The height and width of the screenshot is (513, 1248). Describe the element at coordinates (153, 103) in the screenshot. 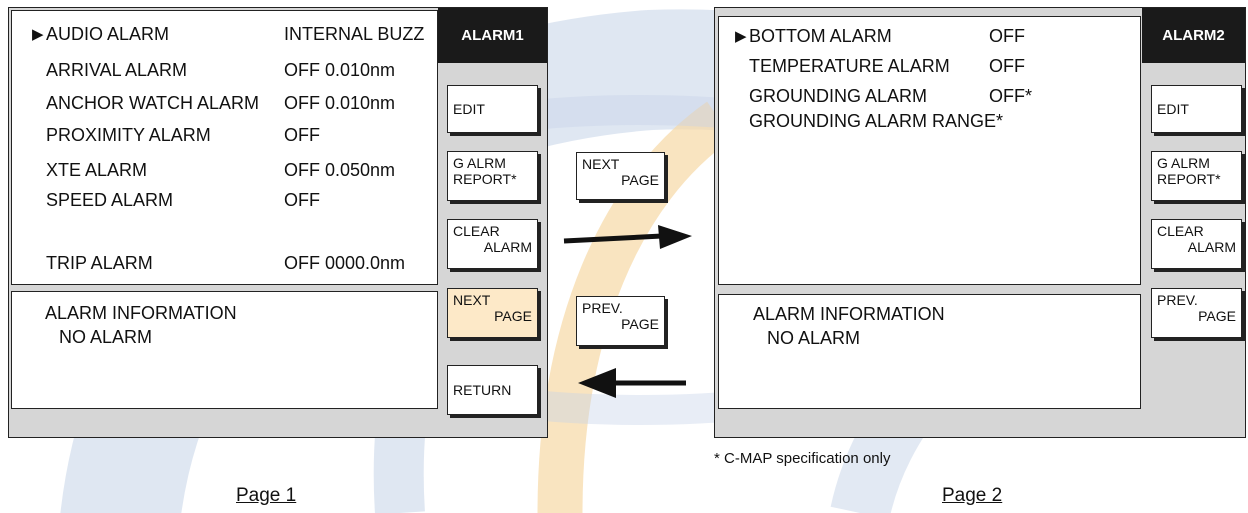

I see `alarm-label: ANCHOR WATCH ALARM` at that location.